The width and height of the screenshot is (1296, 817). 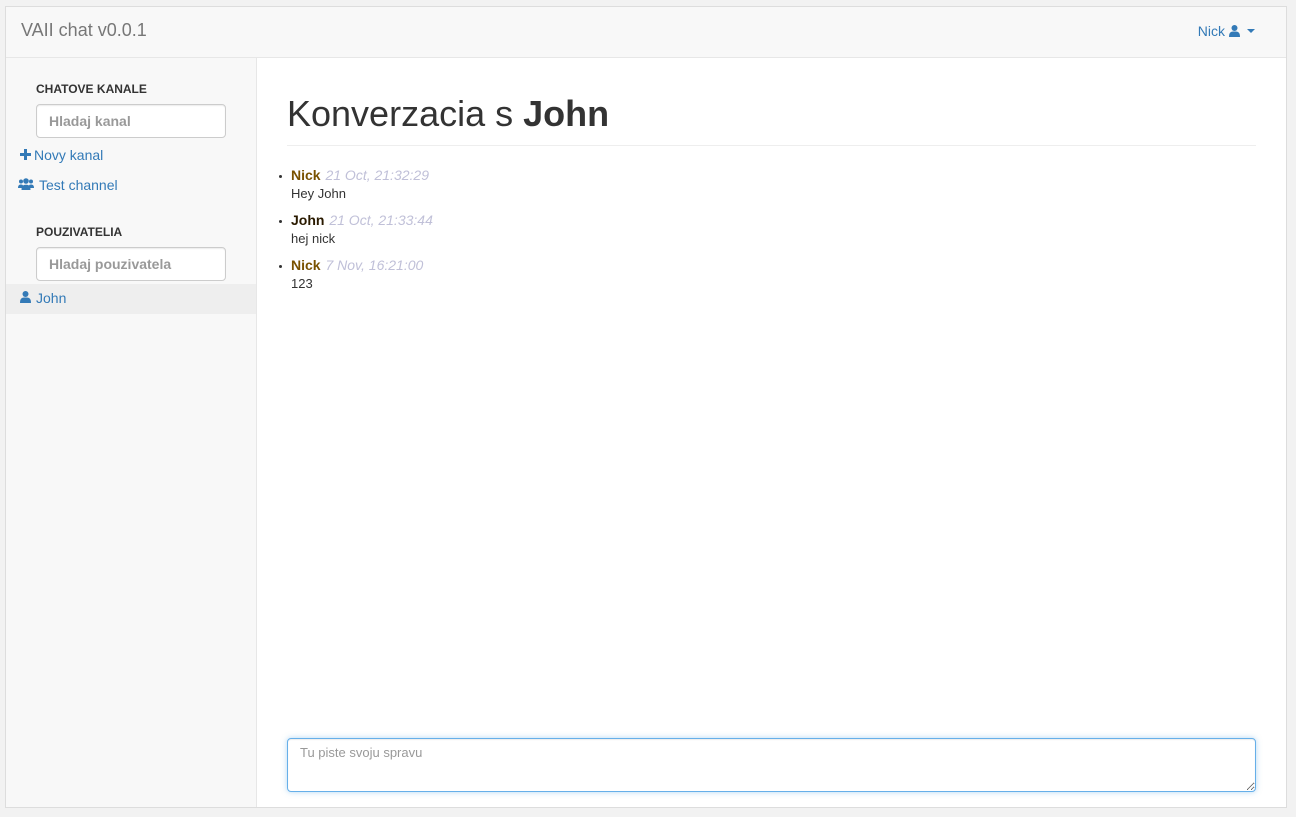 What do you see at coordinates (646, 32) in the screenshot?
I see `navbar: VAII chat v0.0.1 Nick` at bounding box center [646, 32].